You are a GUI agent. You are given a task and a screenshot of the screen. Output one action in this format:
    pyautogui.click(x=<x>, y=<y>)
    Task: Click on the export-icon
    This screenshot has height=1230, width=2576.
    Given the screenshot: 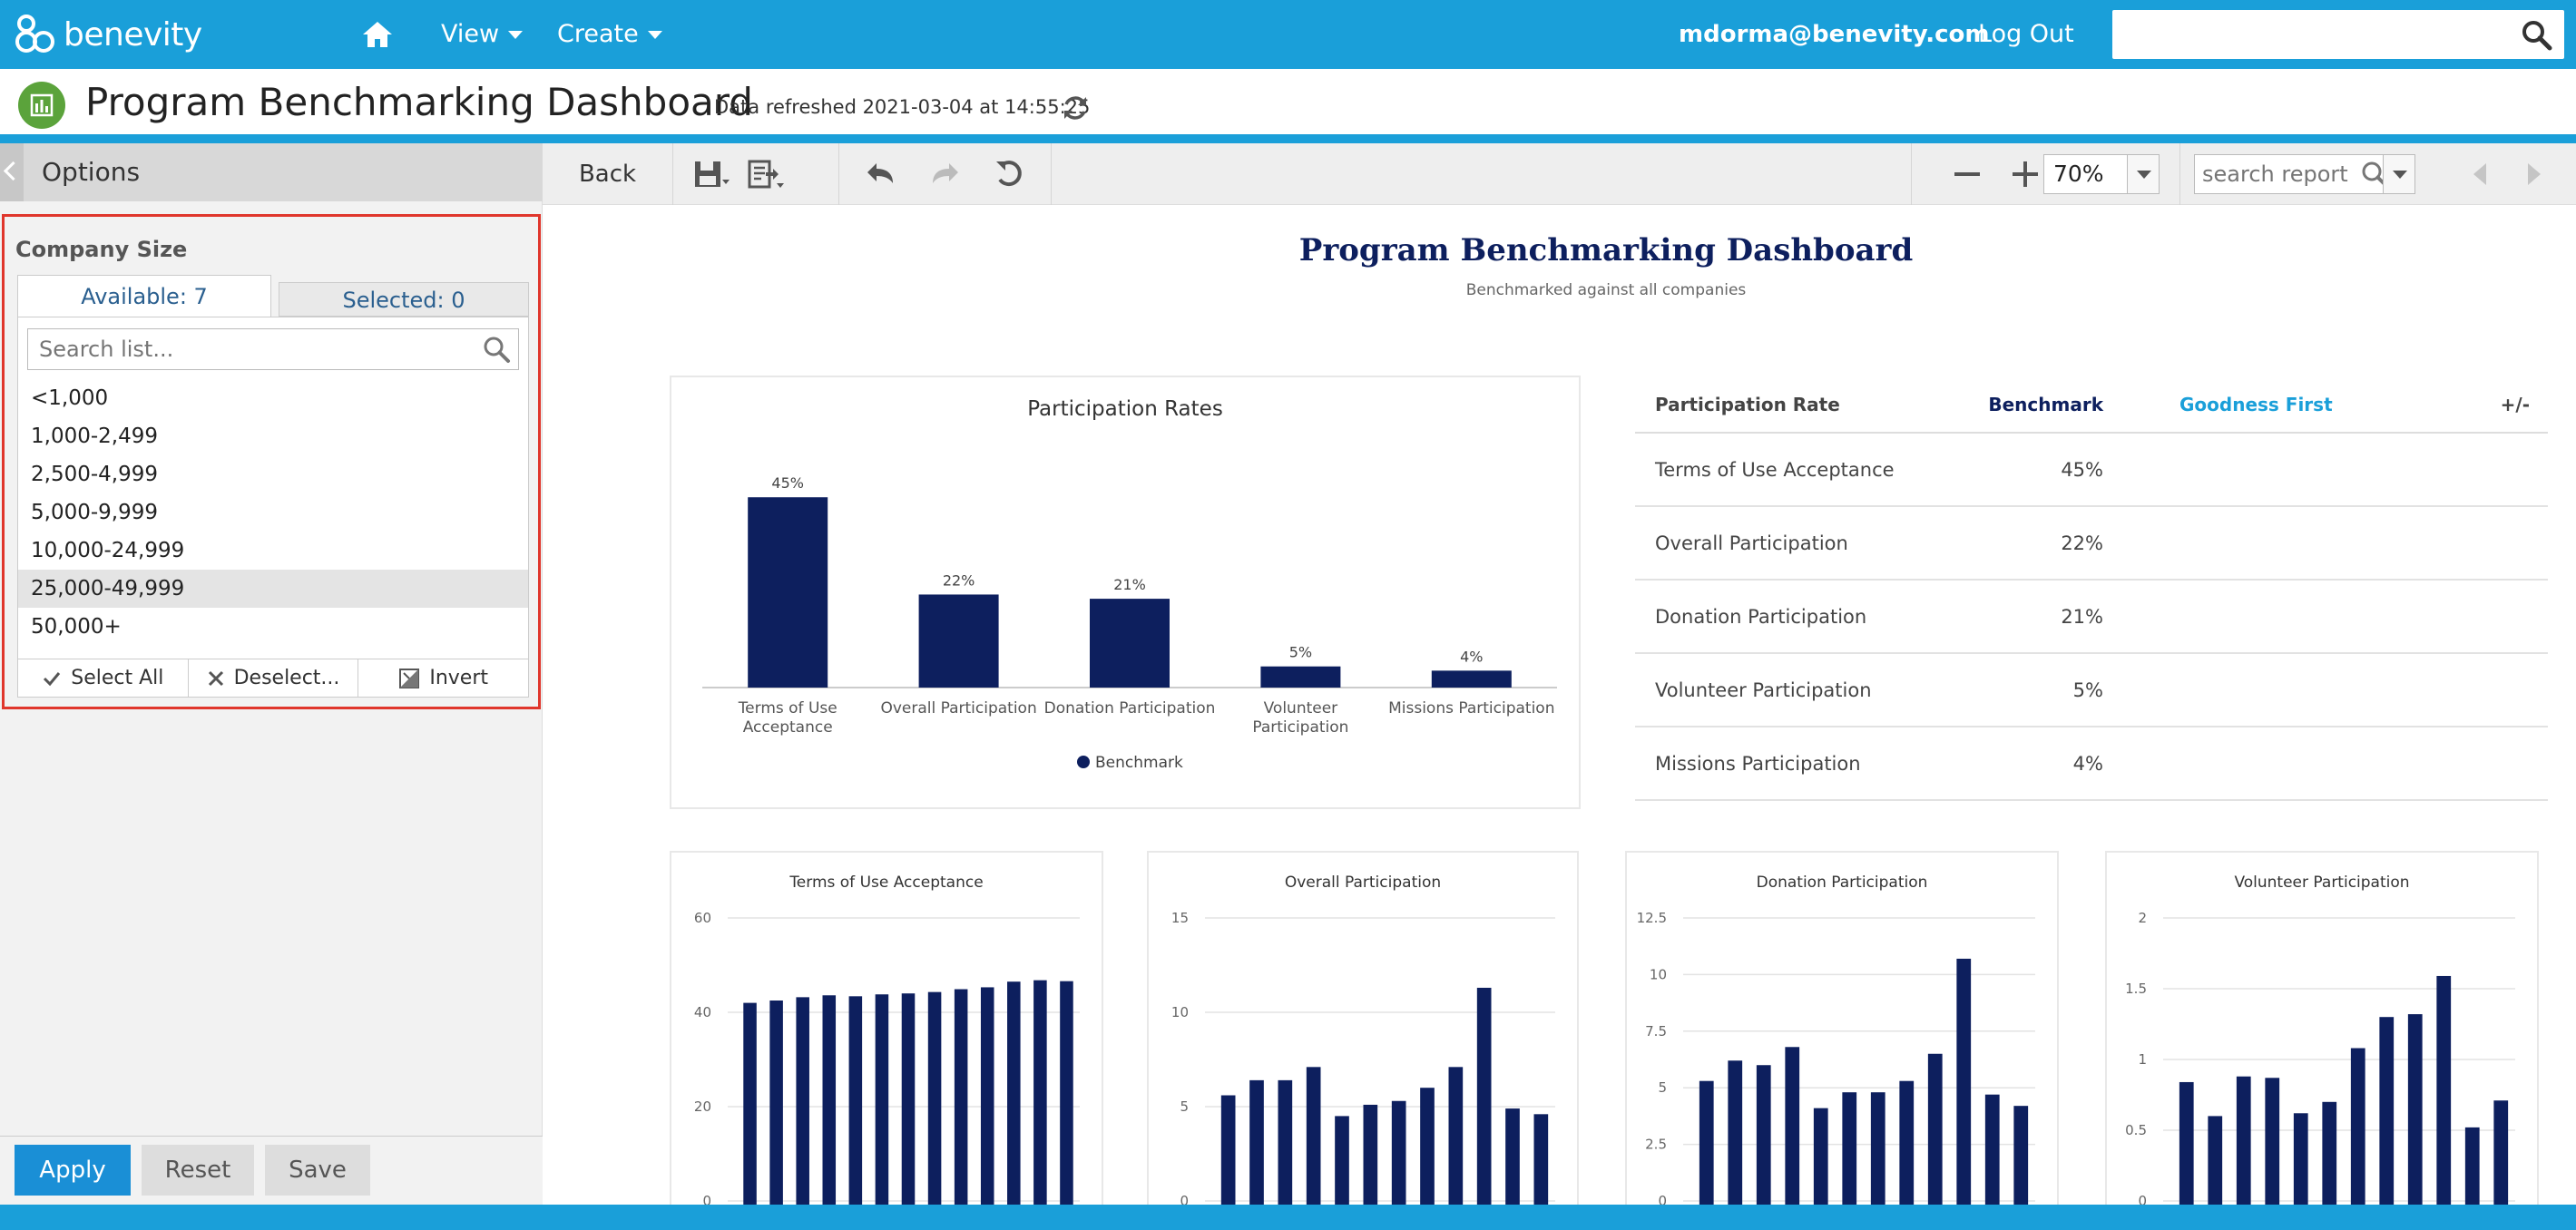 What is the action you would take?
    pyautogui.click(x=766, y=174)
    